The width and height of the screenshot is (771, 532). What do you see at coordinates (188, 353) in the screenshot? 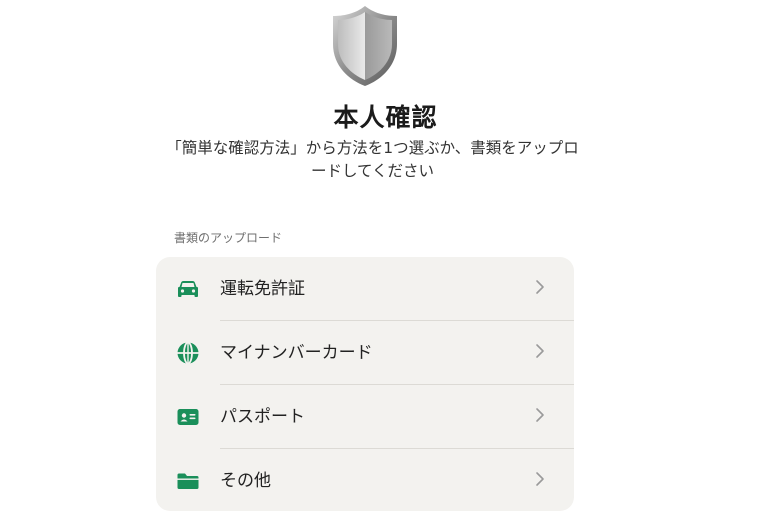
I see `globe-icon` at bounding box center [188, 353].